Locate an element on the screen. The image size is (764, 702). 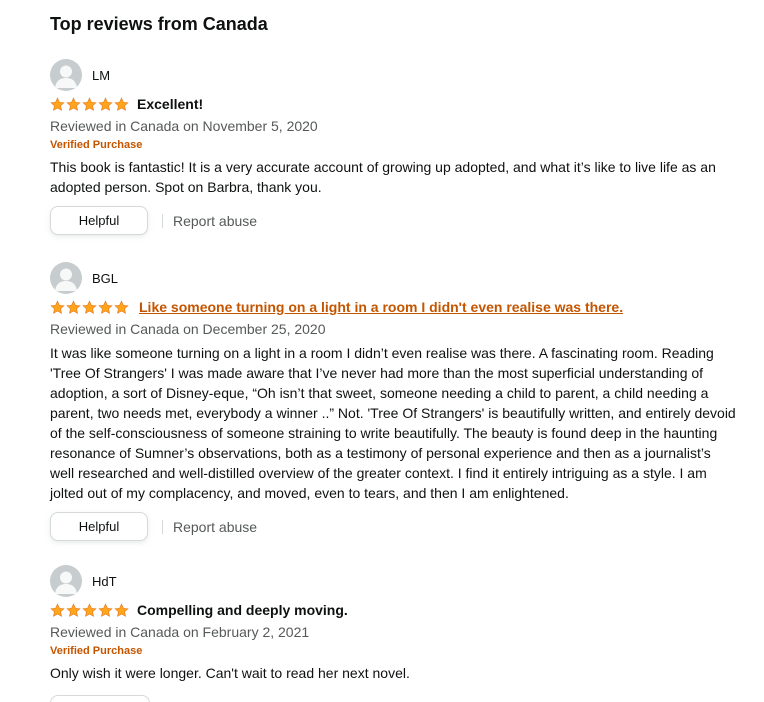
reviewer-profile: BGL is located at coordinates (393, 278).